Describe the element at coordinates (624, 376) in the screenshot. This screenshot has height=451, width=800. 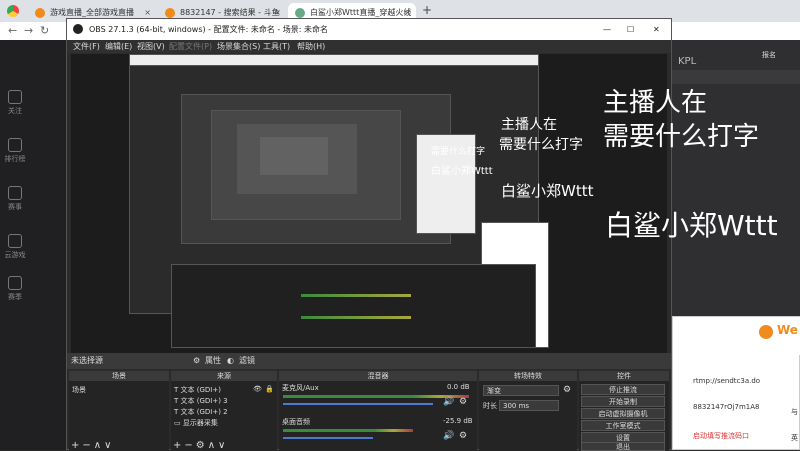
I see `dock-title: 控件` at that location.